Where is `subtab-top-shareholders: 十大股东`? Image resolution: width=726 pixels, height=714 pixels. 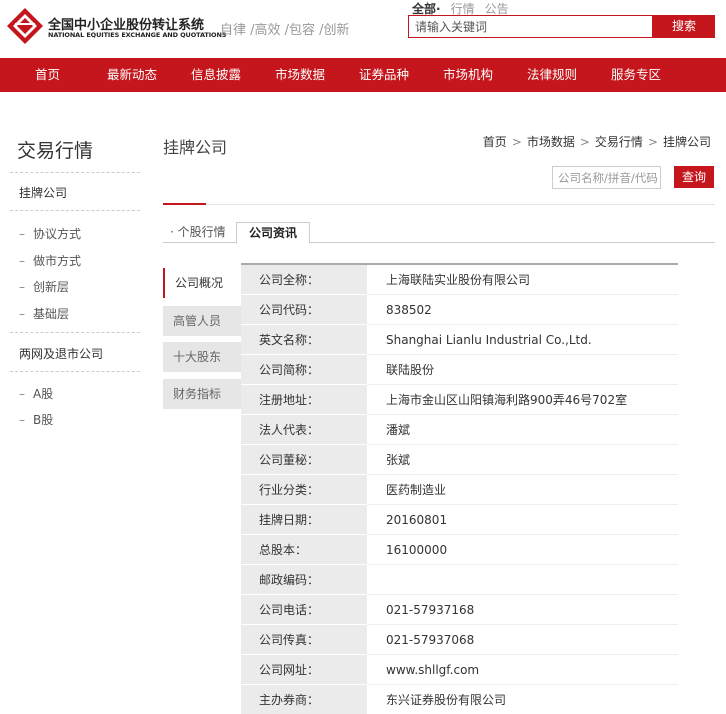
subtab-top-shareholders: 十大股东 is located at coordinates (202, 357).